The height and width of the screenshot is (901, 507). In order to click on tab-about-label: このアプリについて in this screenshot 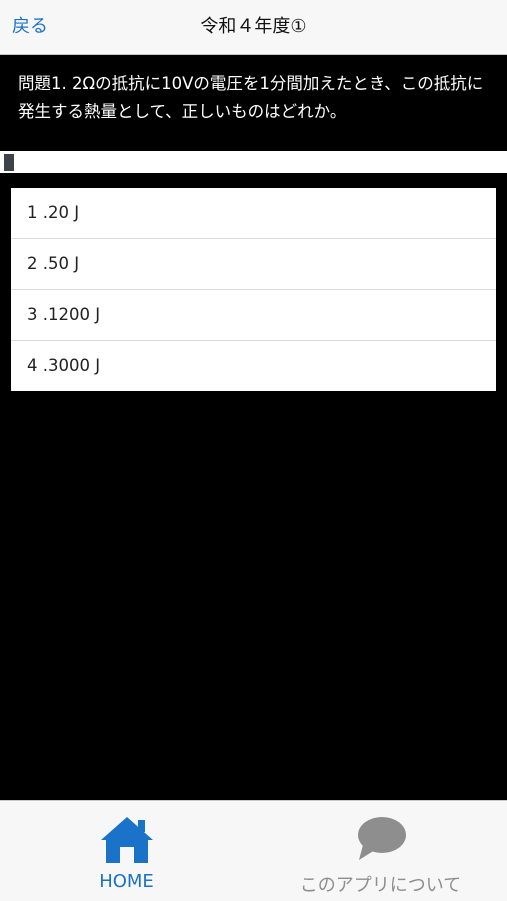, I will do `click(380, 885)`.